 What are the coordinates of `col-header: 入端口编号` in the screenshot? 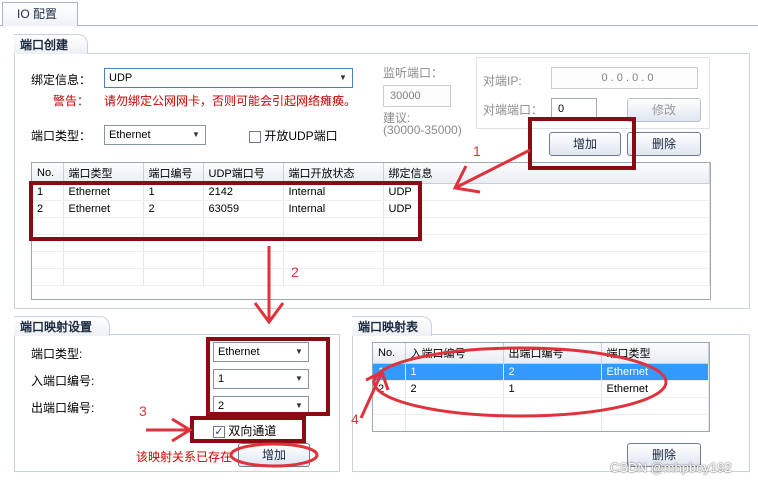 It's located at (454, 353).